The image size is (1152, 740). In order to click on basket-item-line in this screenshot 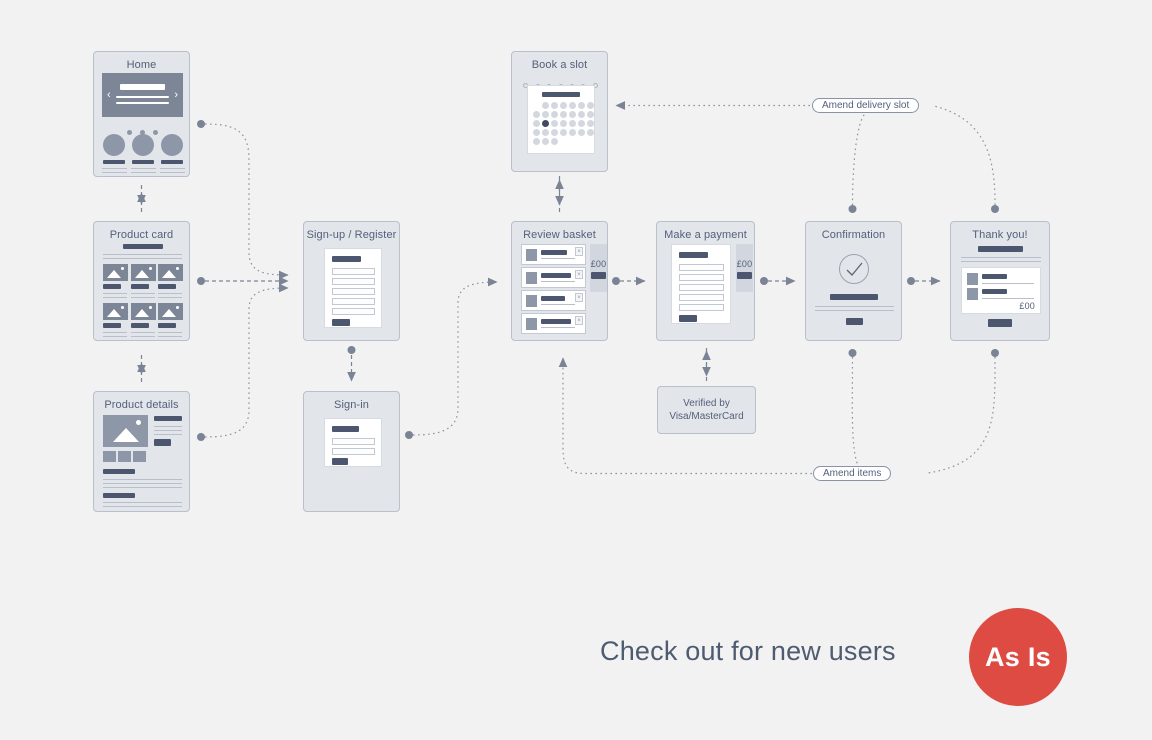, I will do `click(558, 281)`.